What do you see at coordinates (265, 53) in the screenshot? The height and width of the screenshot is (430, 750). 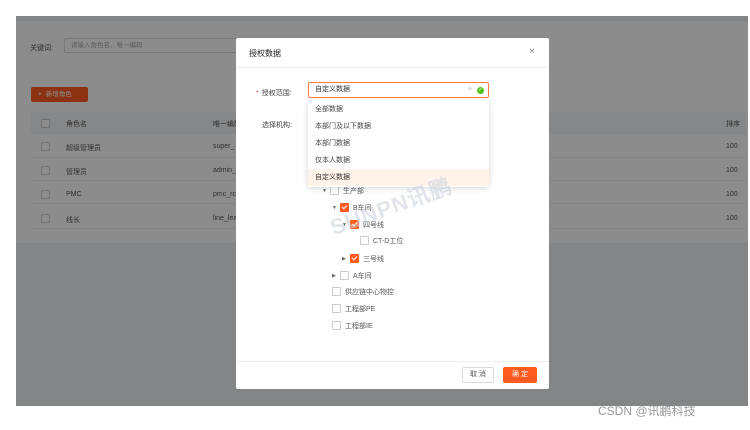 I see `modal-title: 授权数据` at bounding box center [265, 53].